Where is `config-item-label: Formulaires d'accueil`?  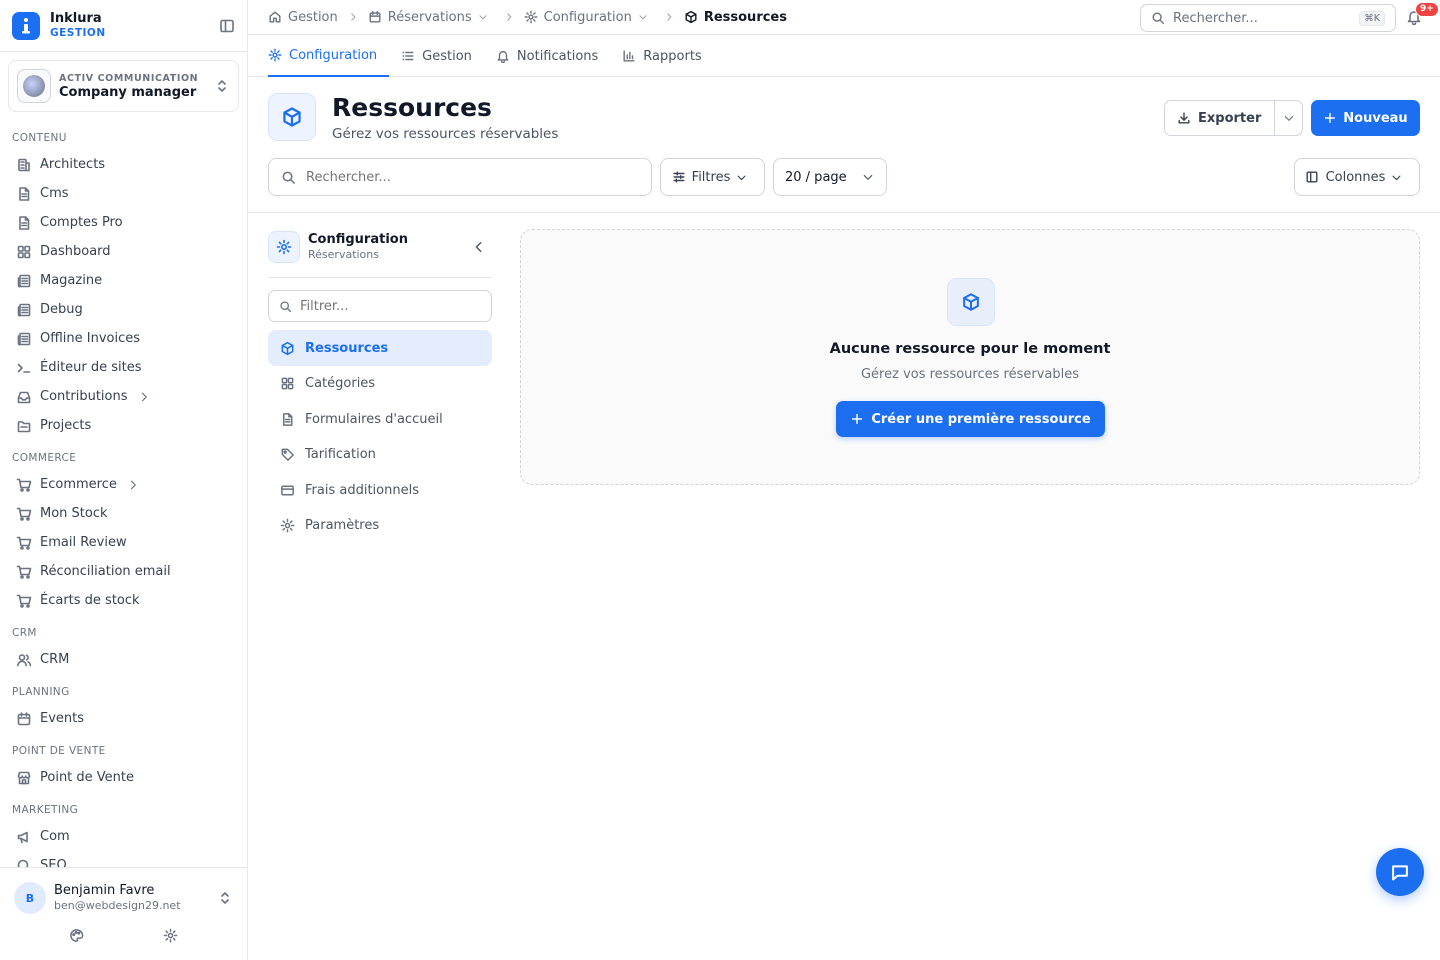 config-item-label: Formulaires d'accueil is located at coordinates (374, 419).